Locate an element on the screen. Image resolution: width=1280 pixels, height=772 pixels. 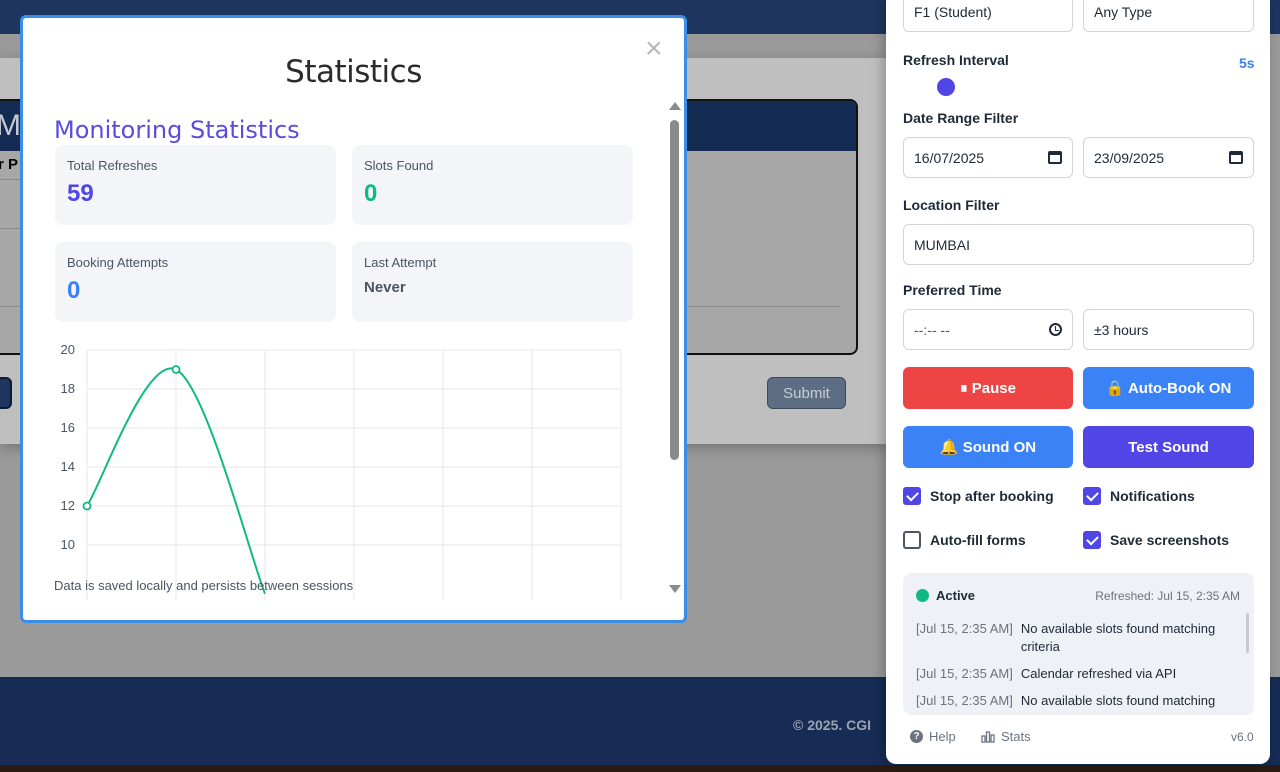
help-label: Help is located at coordinates (942, 736).